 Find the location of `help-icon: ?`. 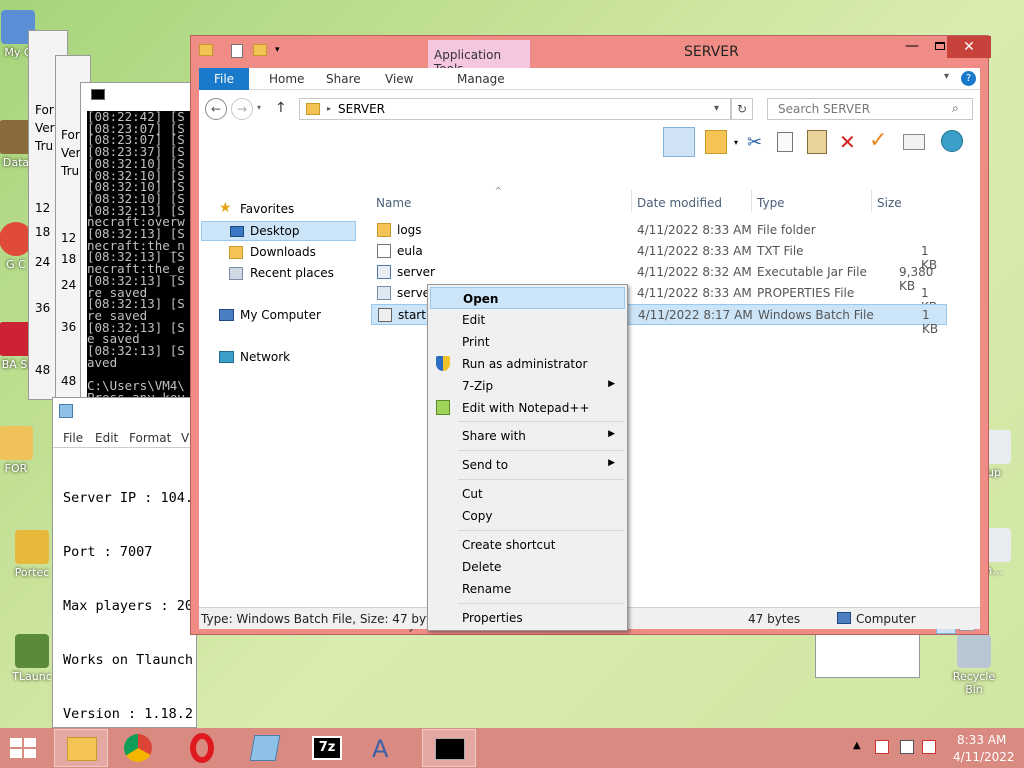

help-icon: ? is located at coordinates (968, 78).